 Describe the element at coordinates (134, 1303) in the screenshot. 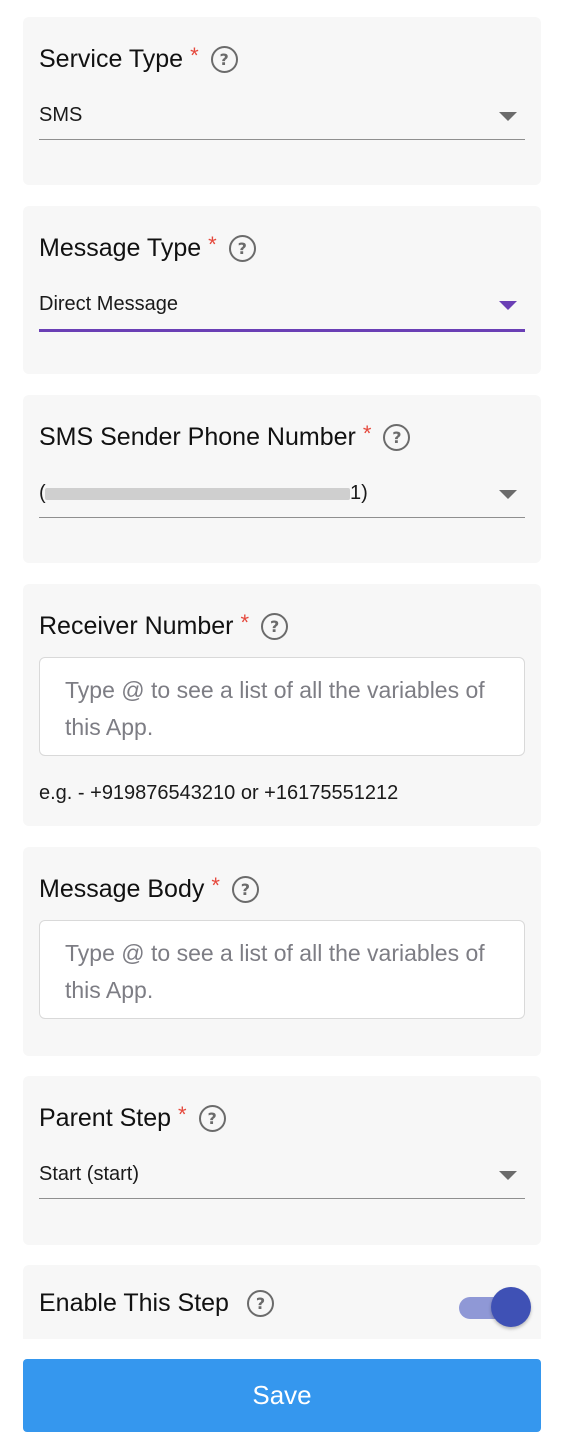

I see `enable-step-label: Enable This Step` at that location.